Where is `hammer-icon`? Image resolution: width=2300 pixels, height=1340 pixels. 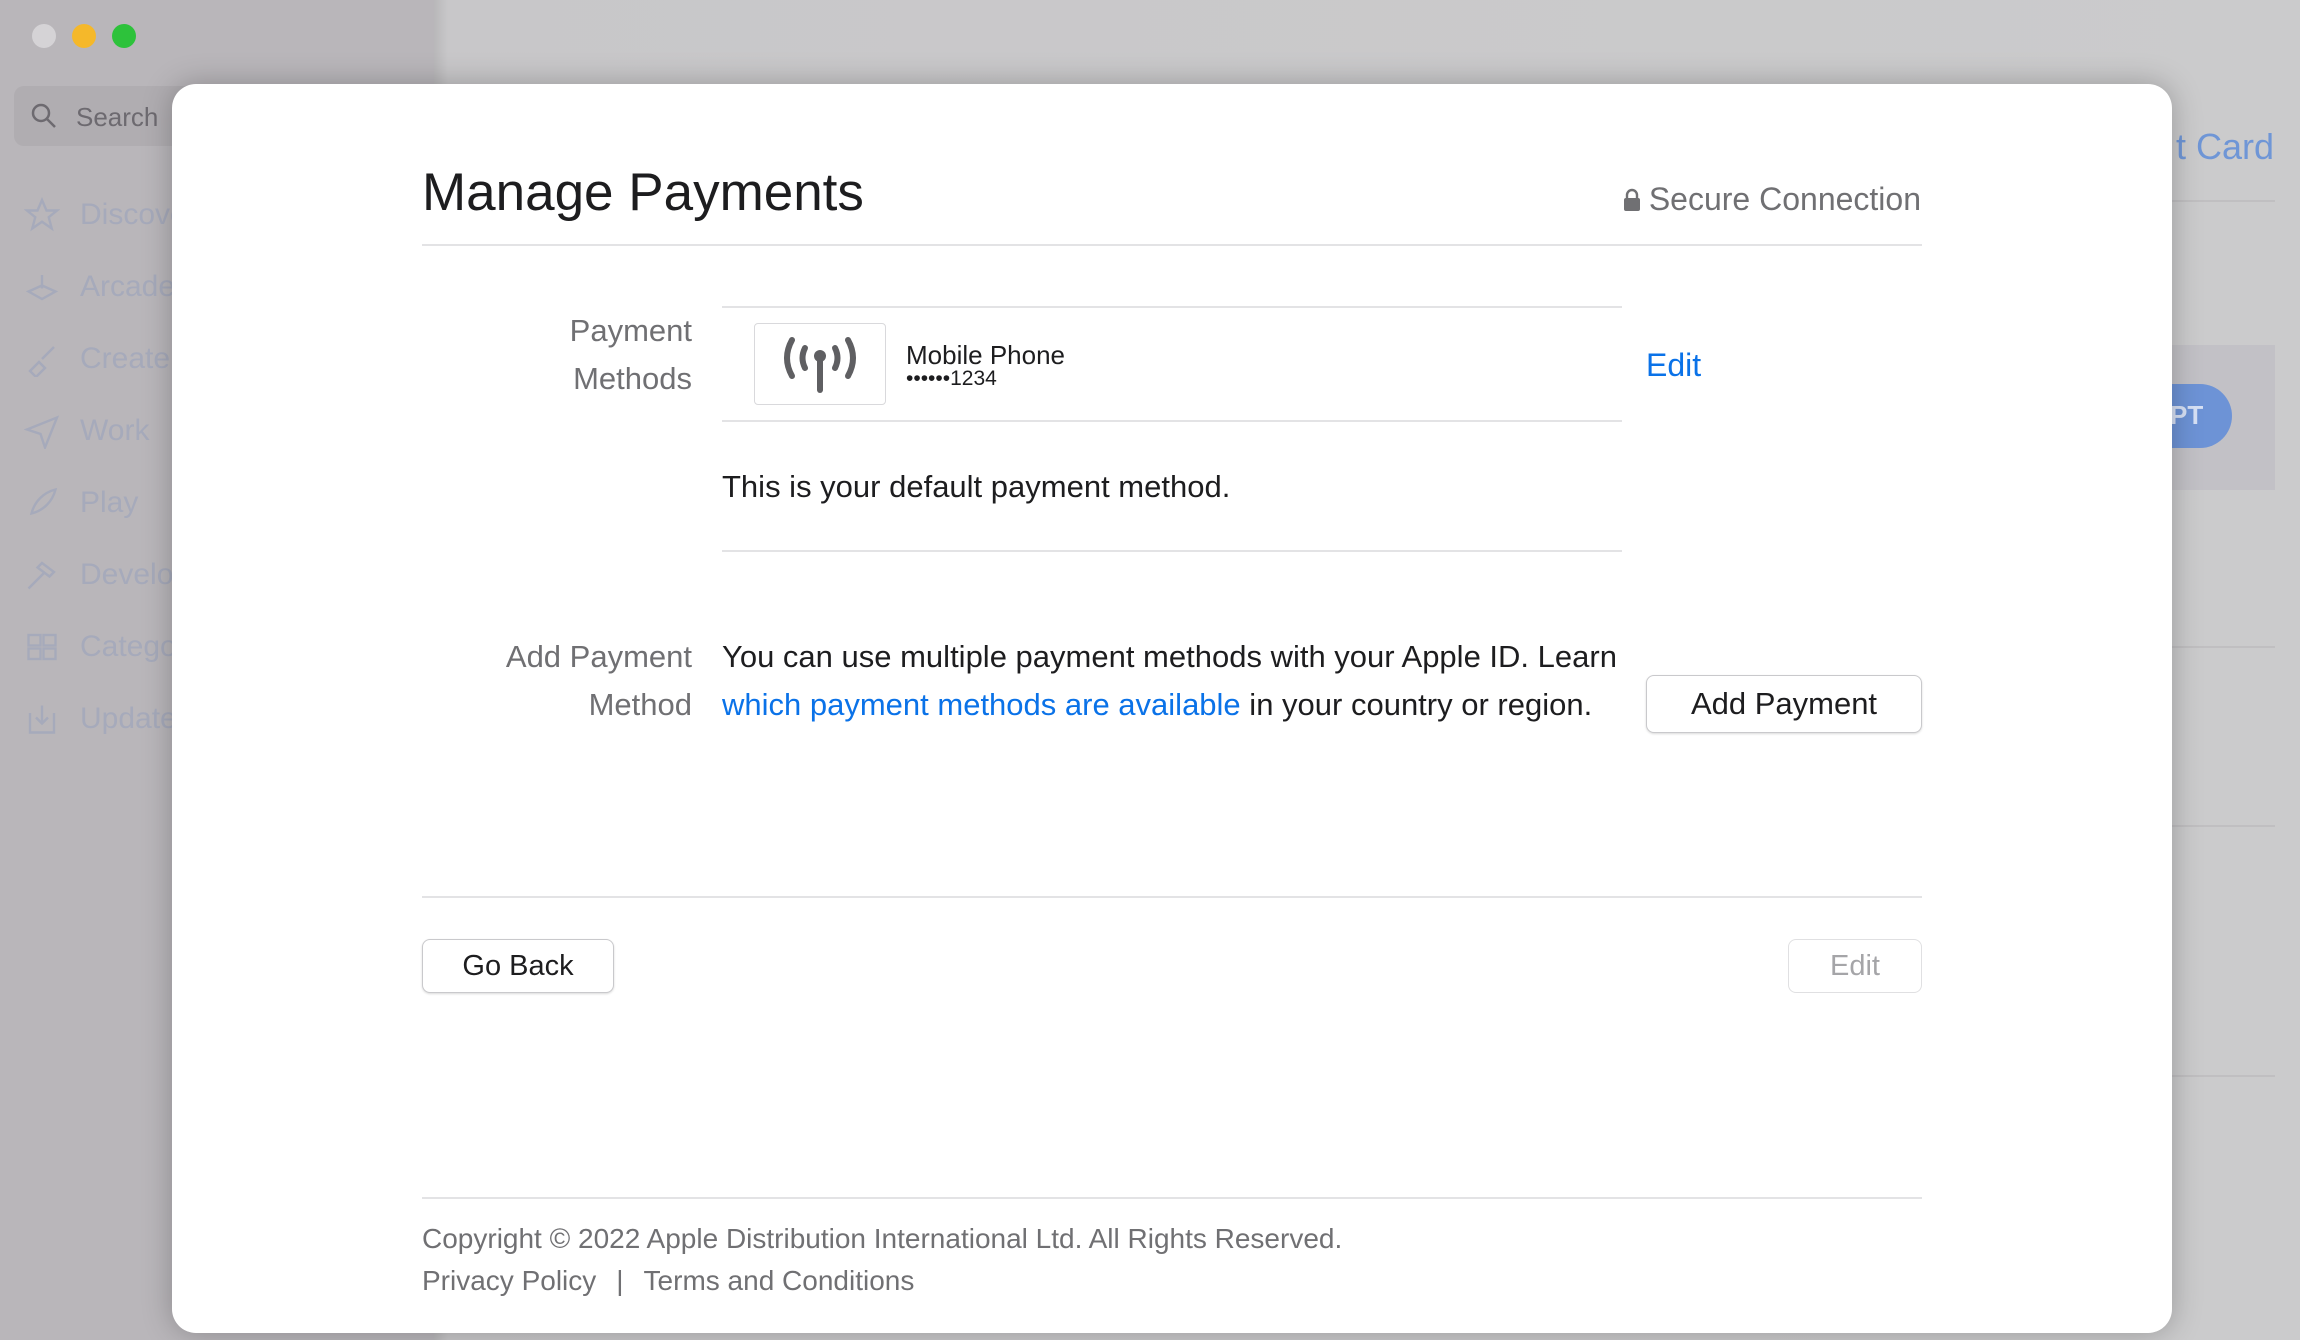
hammer-icon is located at coordinates (41, 575).